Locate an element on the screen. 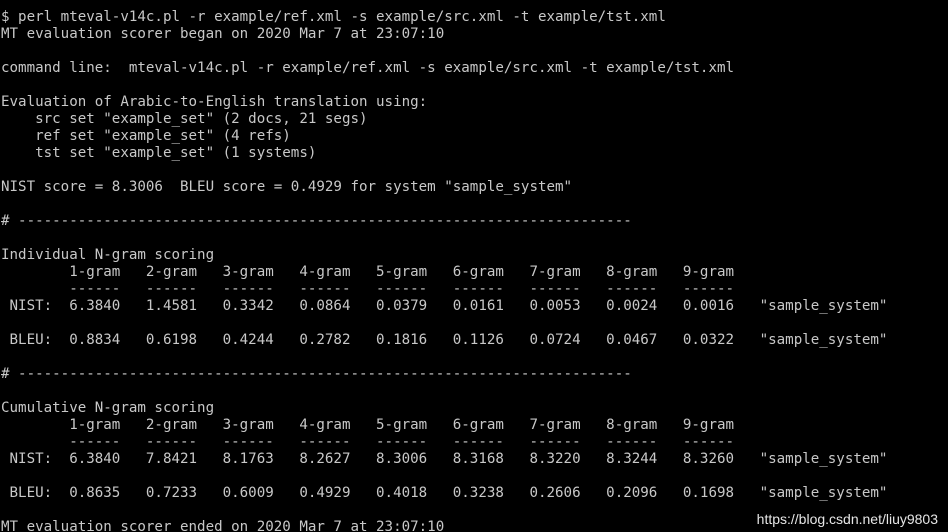  section-heading: Individual N-gram scoring is located at coordinates (108, 255).